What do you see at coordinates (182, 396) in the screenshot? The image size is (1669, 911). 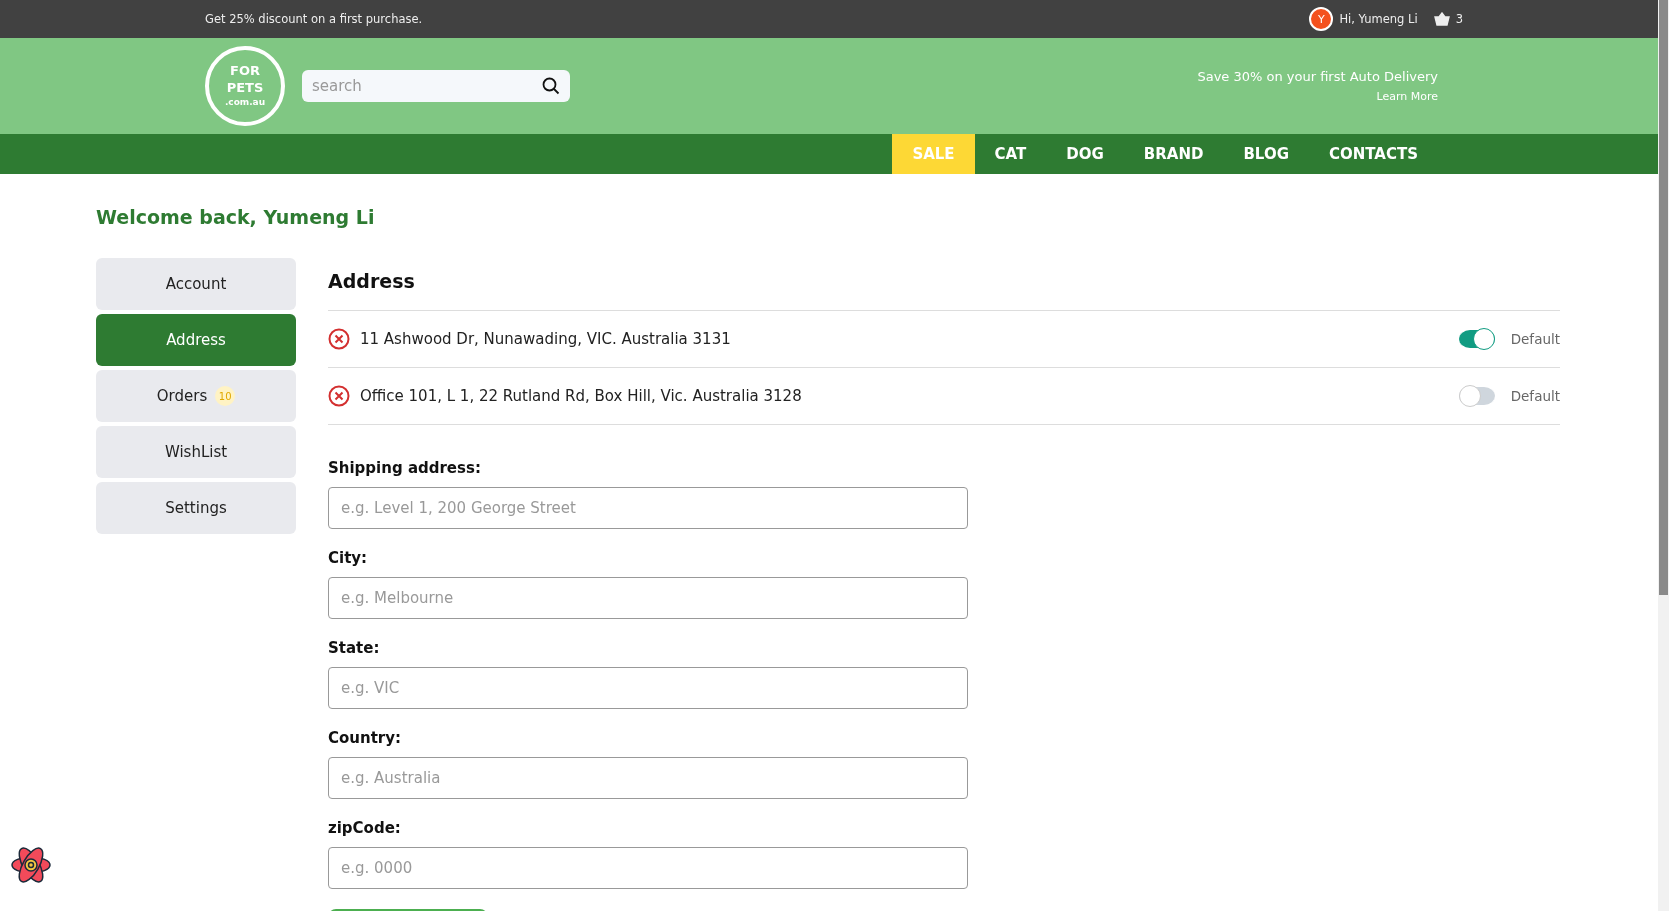 I see `sidebar-label: Orders` at bounding box center [182, 396].